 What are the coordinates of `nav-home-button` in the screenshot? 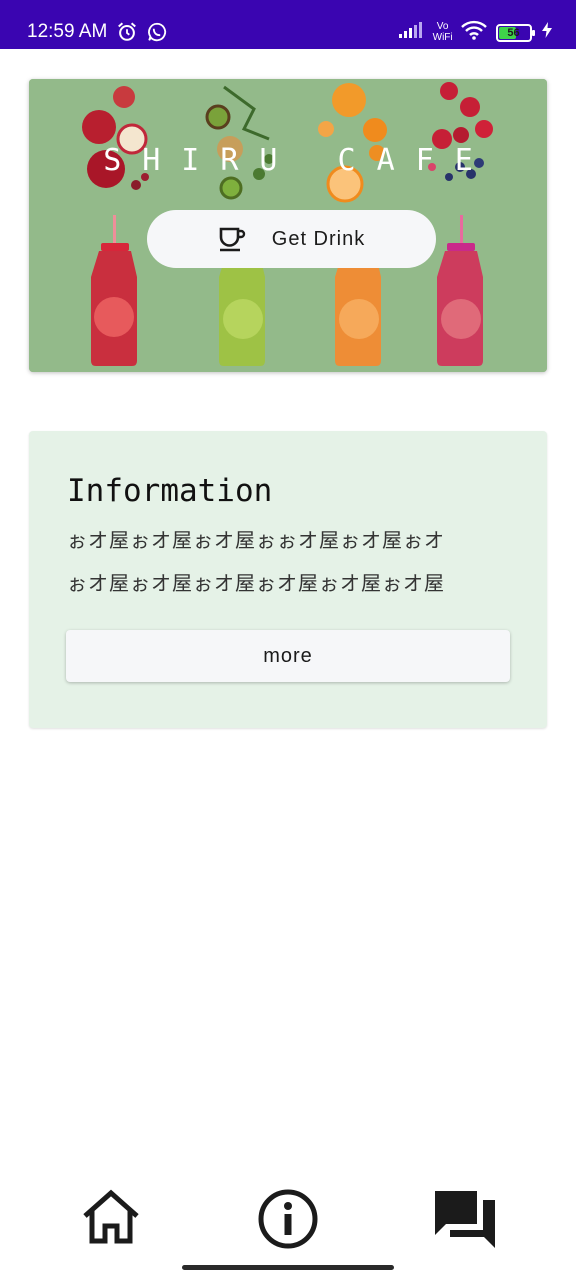 It's located at (111, 1219).